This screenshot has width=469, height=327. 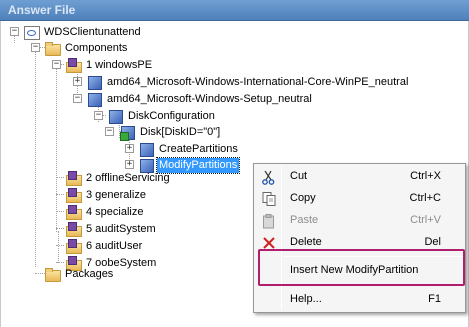 I want to click on tree-node-createpartitions: CreatePartitions, so click(x=189, y=149).